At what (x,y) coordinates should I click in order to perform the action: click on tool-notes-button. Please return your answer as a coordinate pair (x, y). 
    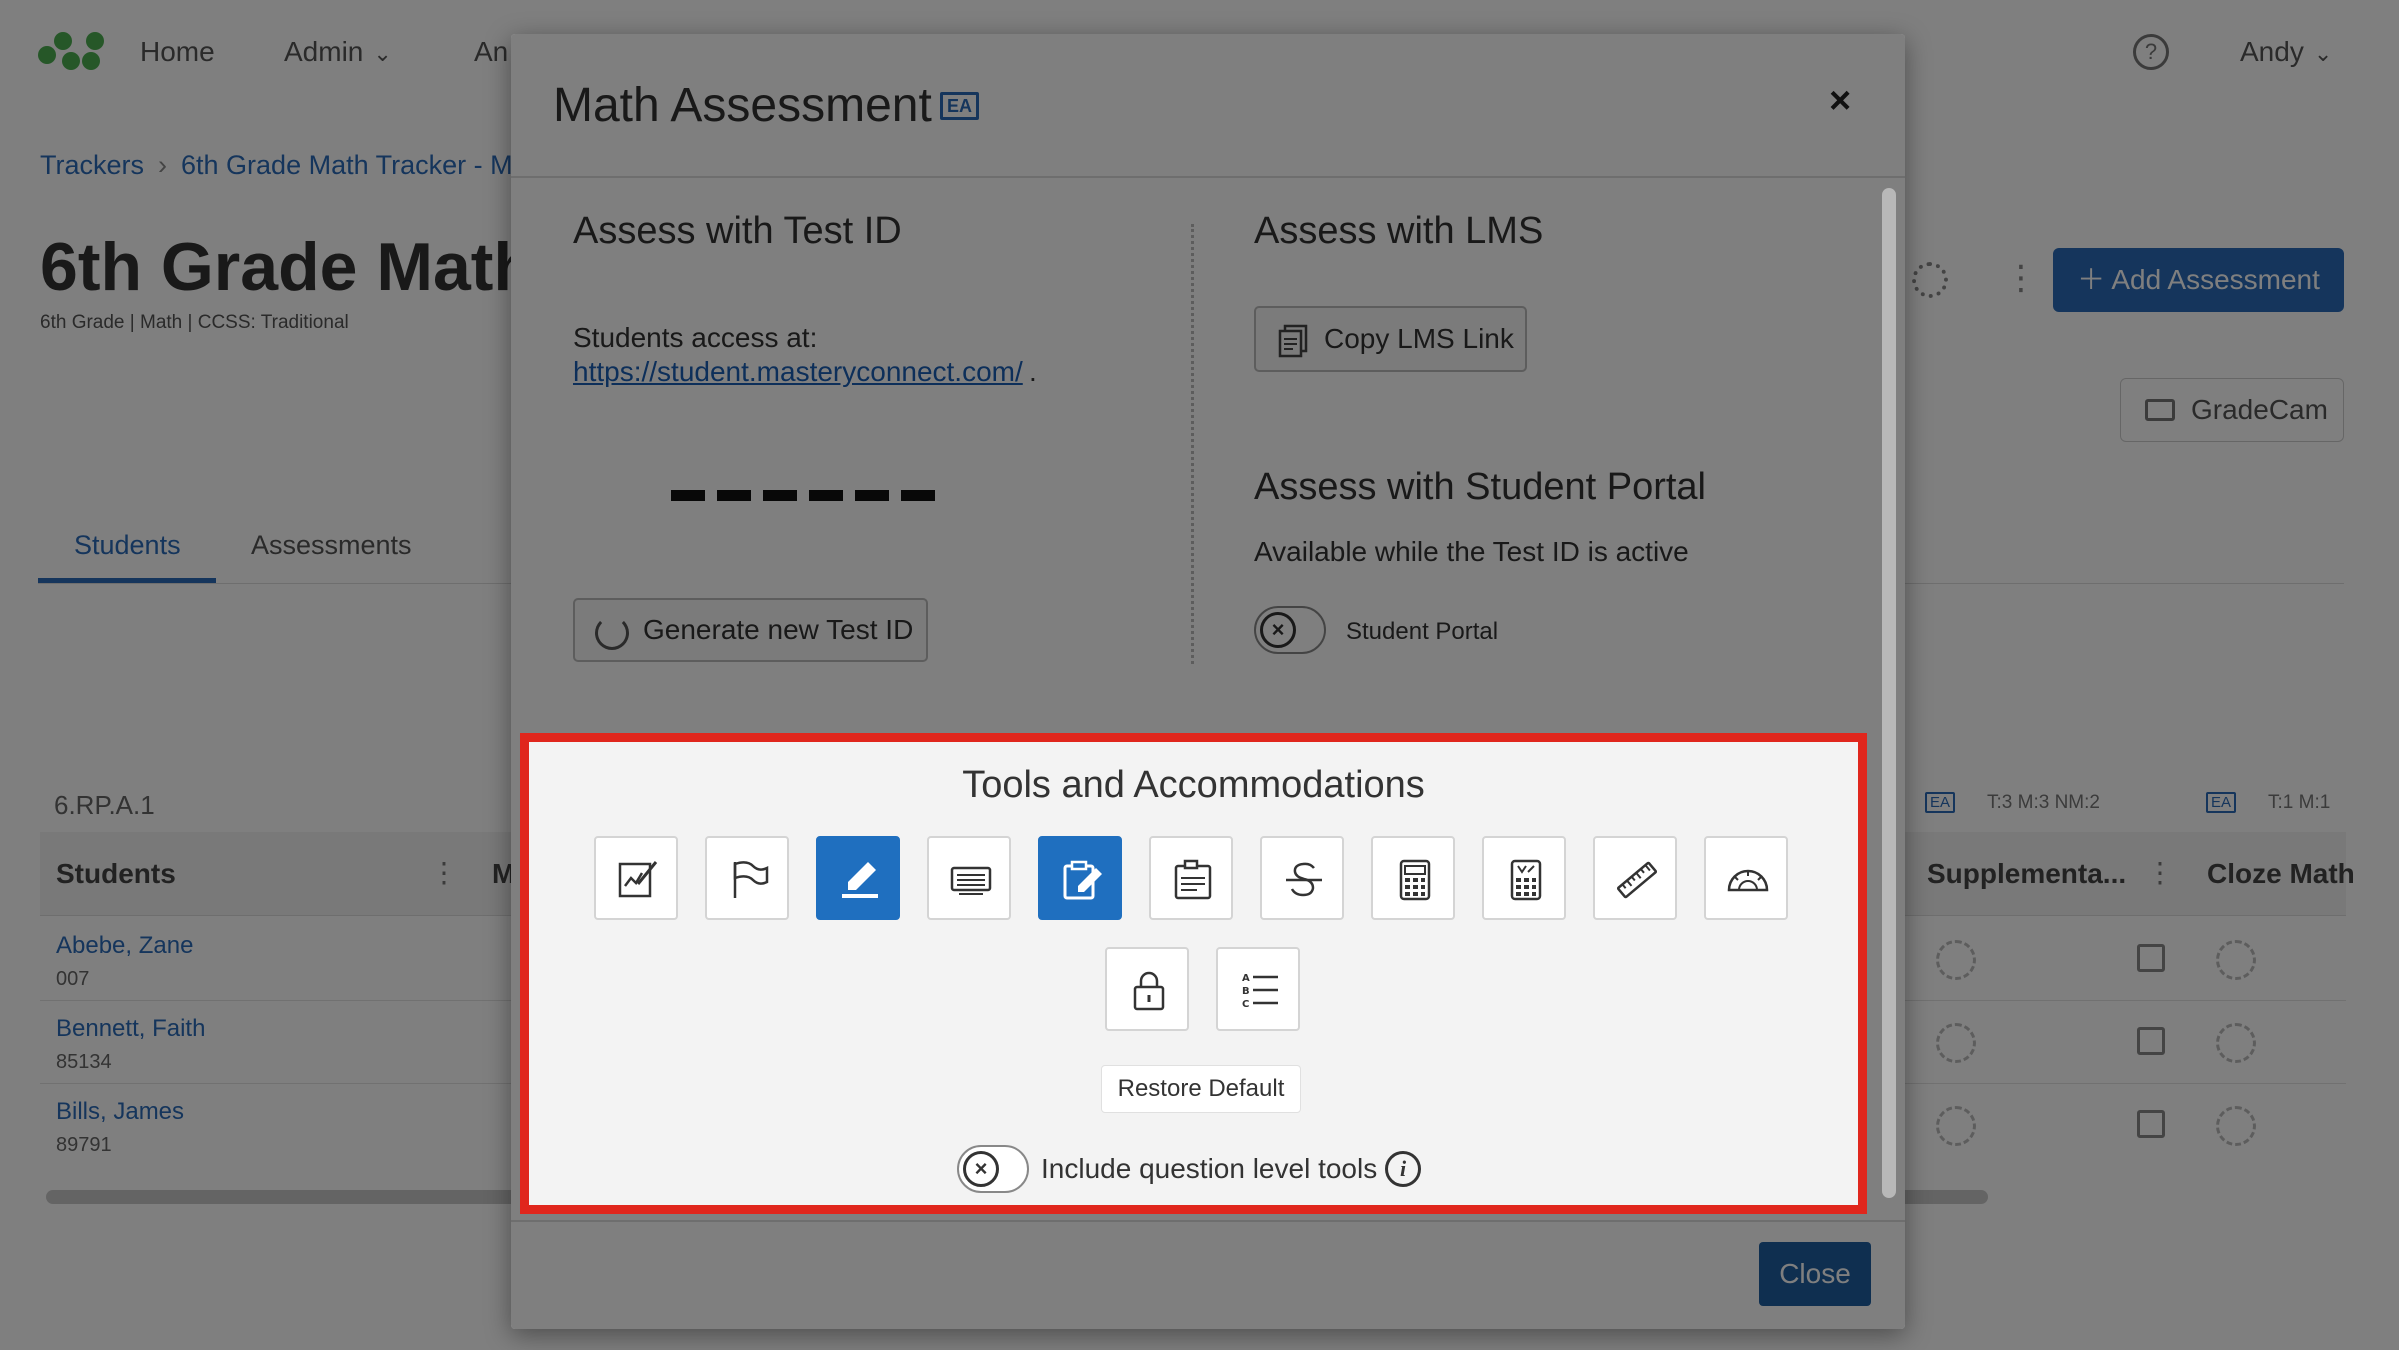
    Looking at the image, I should click on (1080, 878).